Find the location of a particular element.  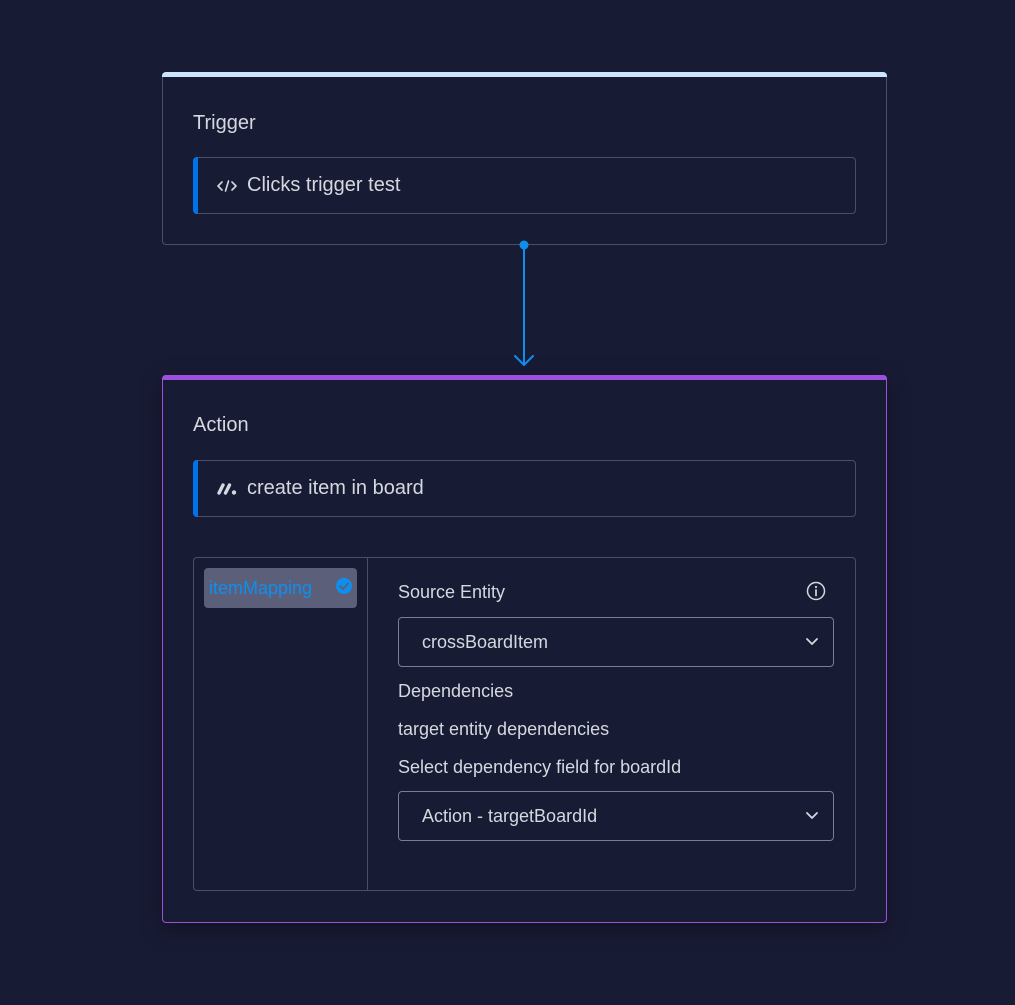

source-entity-dropdown: crossBoardItem is located at coordinates (616, 642).